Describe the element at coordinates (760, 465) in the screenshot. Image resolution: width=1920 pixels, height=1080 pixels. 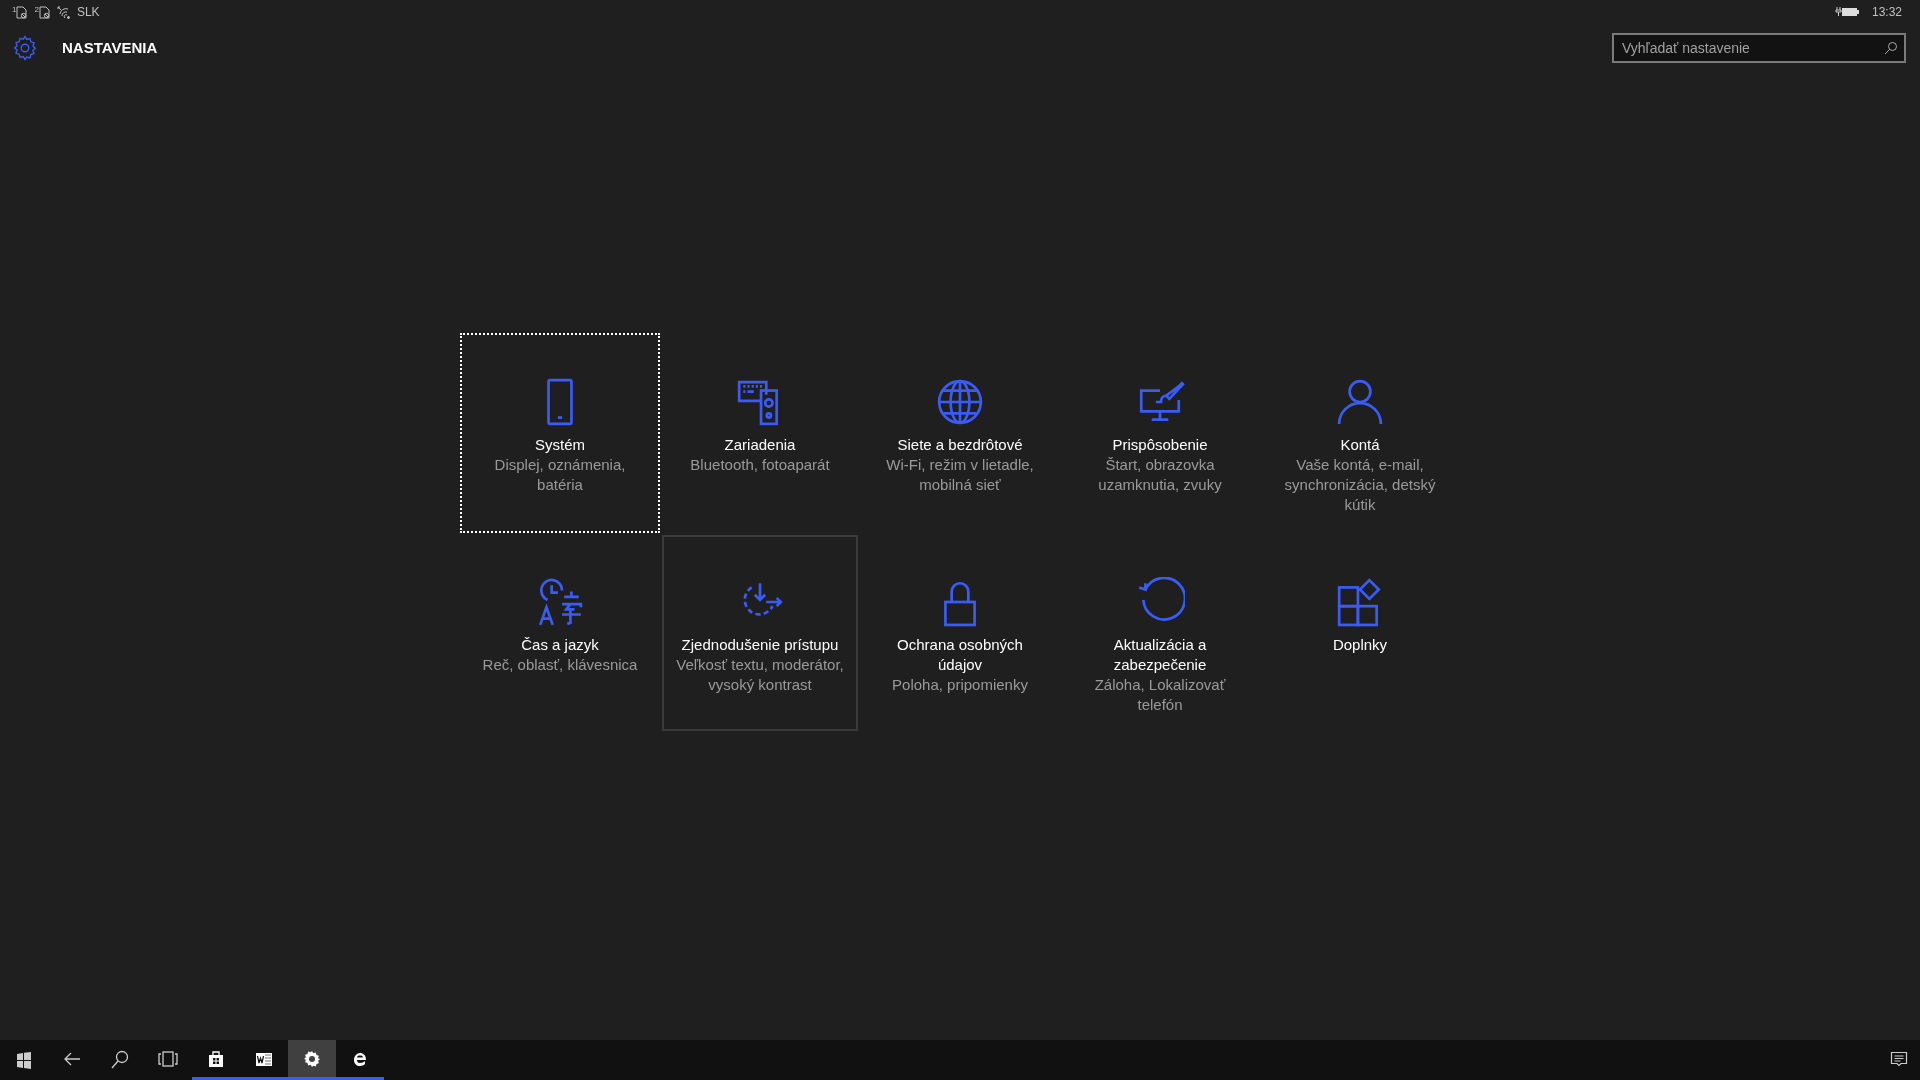
I see `category-description: Bluetooth, fotoaparát` at that location.